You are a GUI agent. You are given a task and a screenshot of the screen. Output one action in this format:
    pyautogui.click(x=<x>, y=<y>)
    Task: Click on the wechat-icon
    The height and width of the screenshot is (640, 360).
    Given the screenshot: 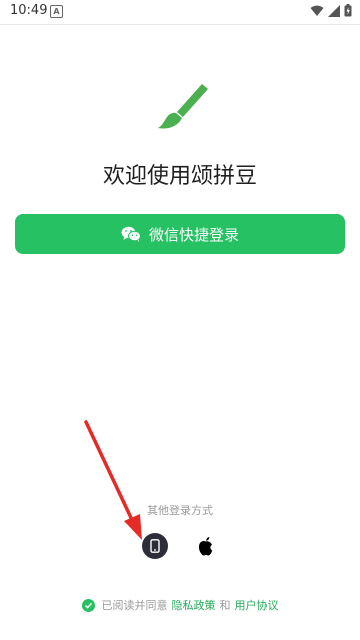 What is the action you would take?
    pyautogui.click(x=131, y=234)
    